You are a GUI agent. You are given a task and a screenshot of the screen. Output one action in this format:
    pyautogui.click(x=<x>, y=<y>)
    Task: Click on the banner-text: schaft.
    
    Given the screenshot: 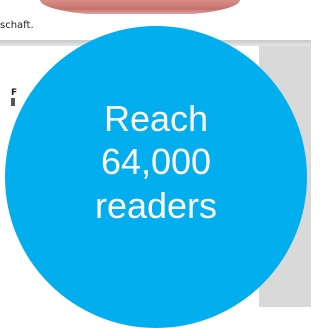 What is the action you would take?
    pyautogui.click(x=17, y=25)
    